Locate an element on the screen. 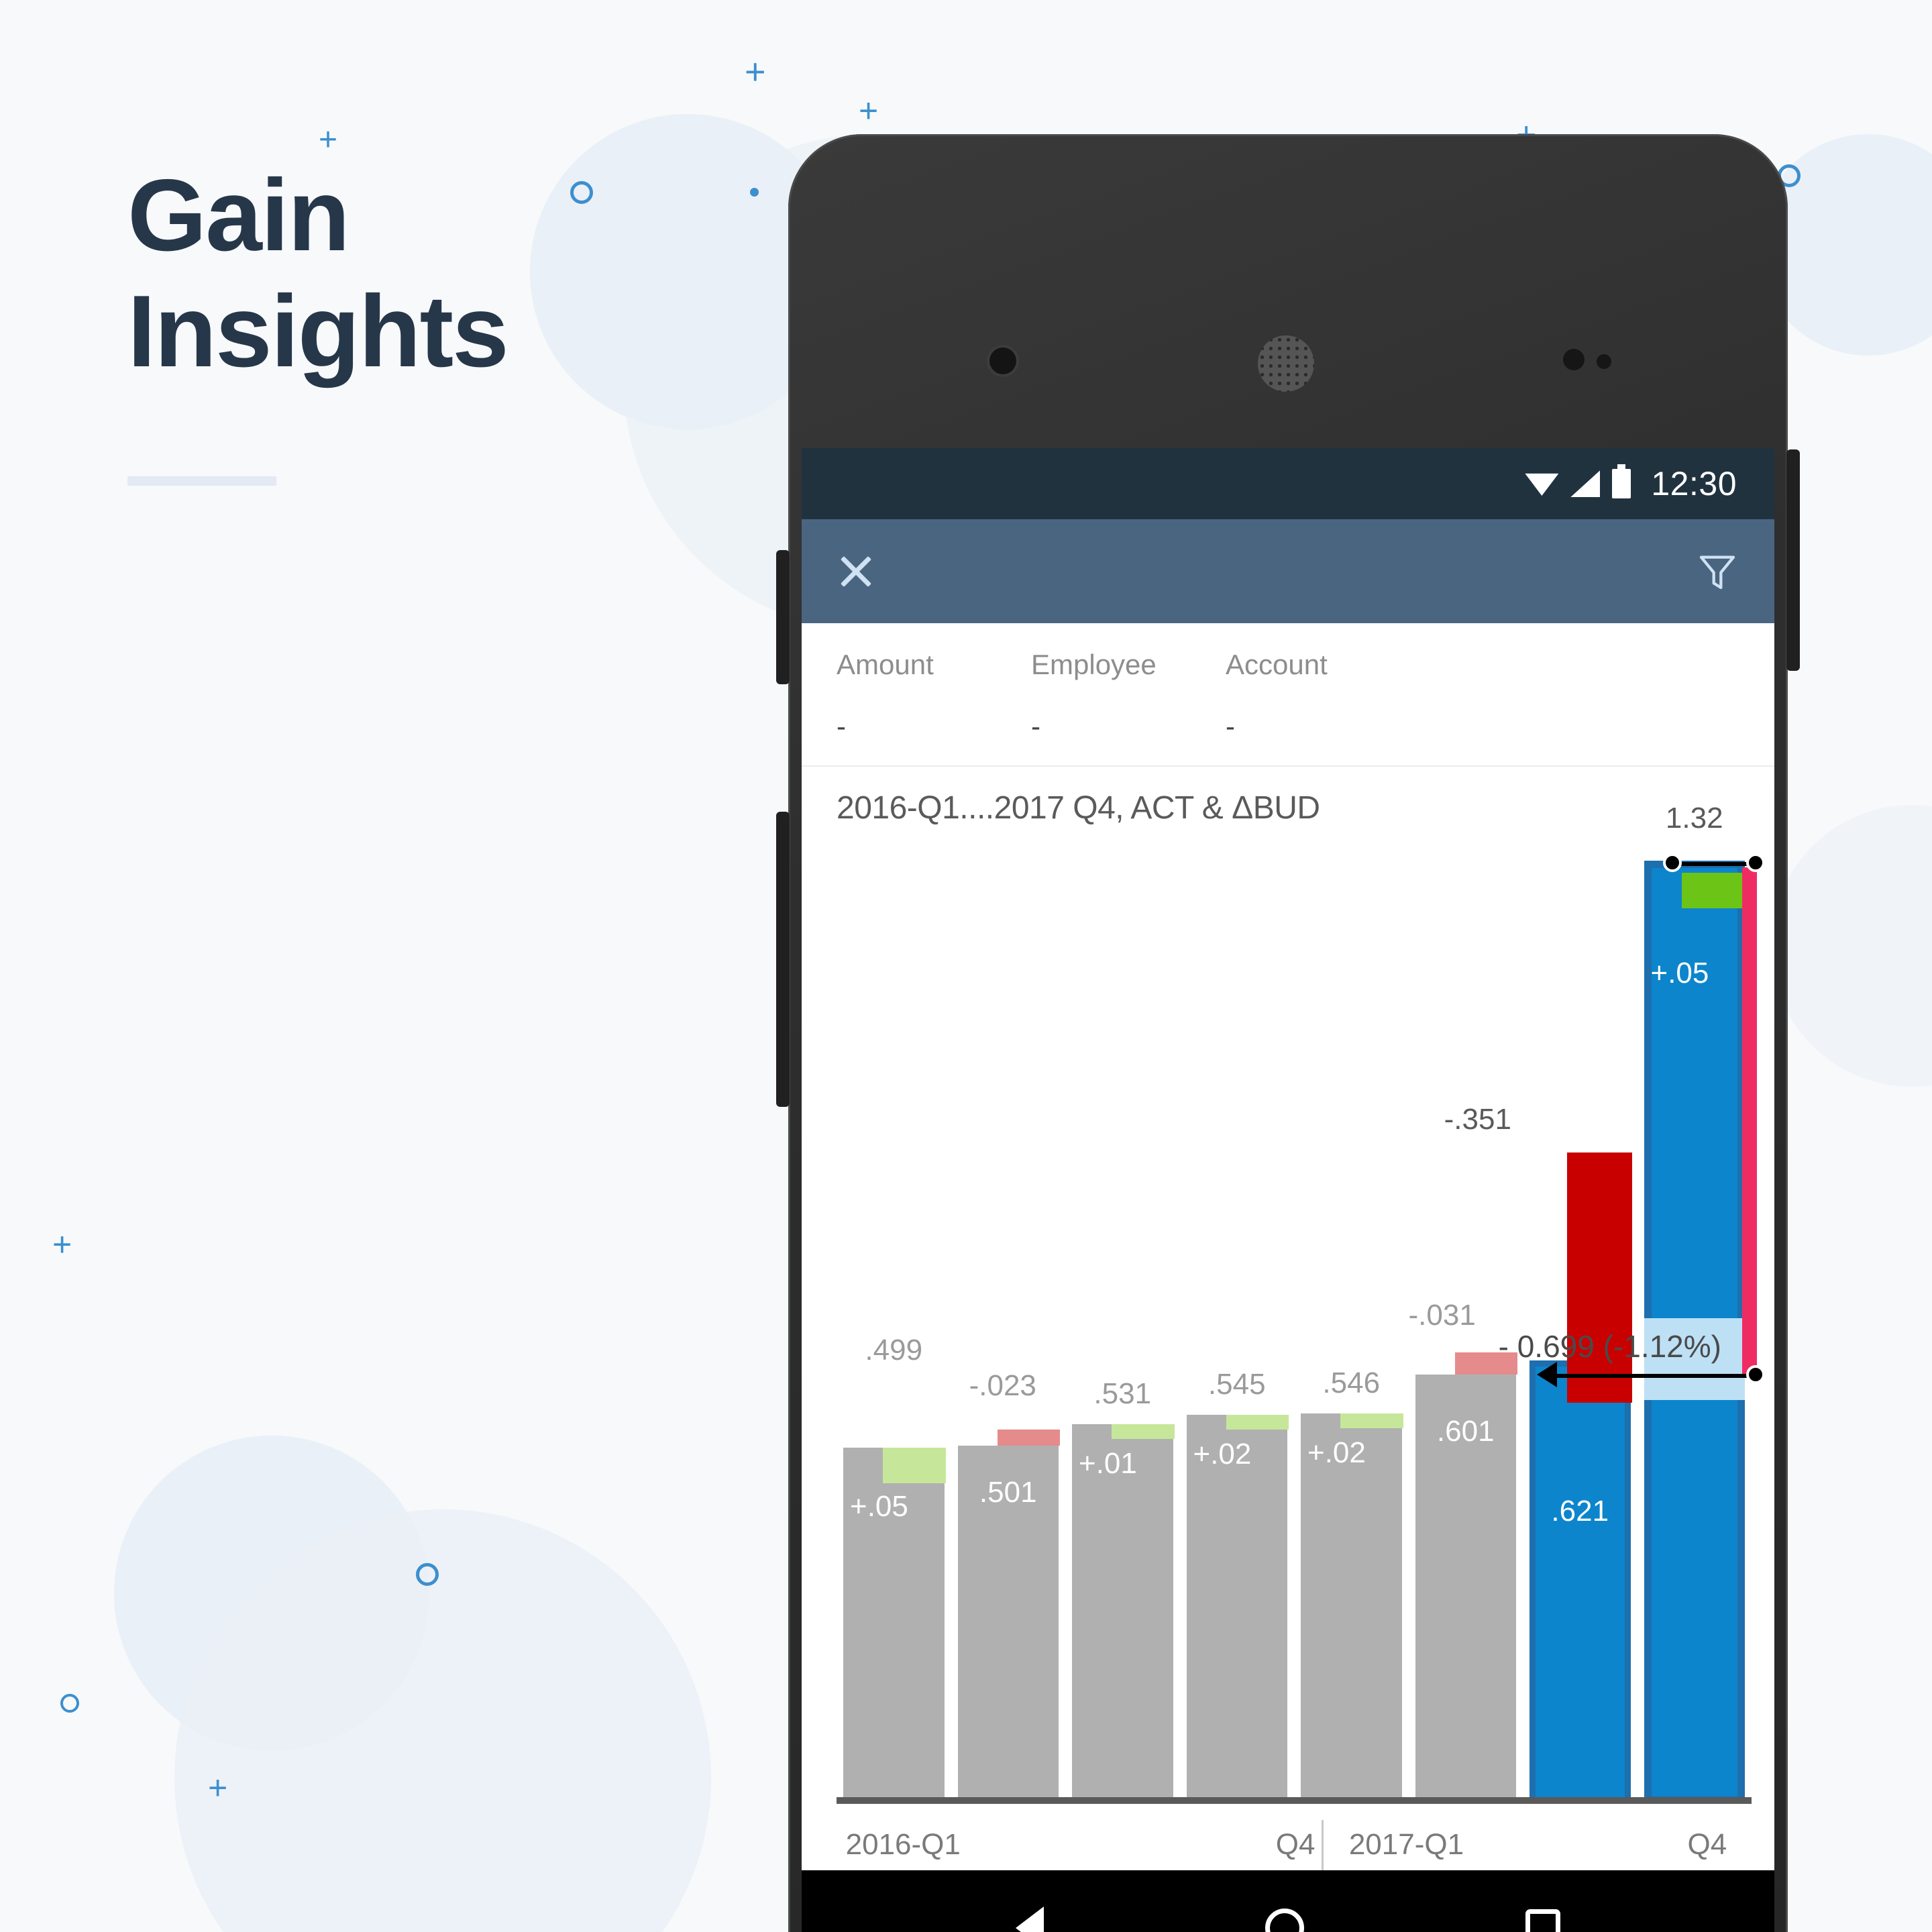  app-toolbar is located at coordinates (1288, 571).